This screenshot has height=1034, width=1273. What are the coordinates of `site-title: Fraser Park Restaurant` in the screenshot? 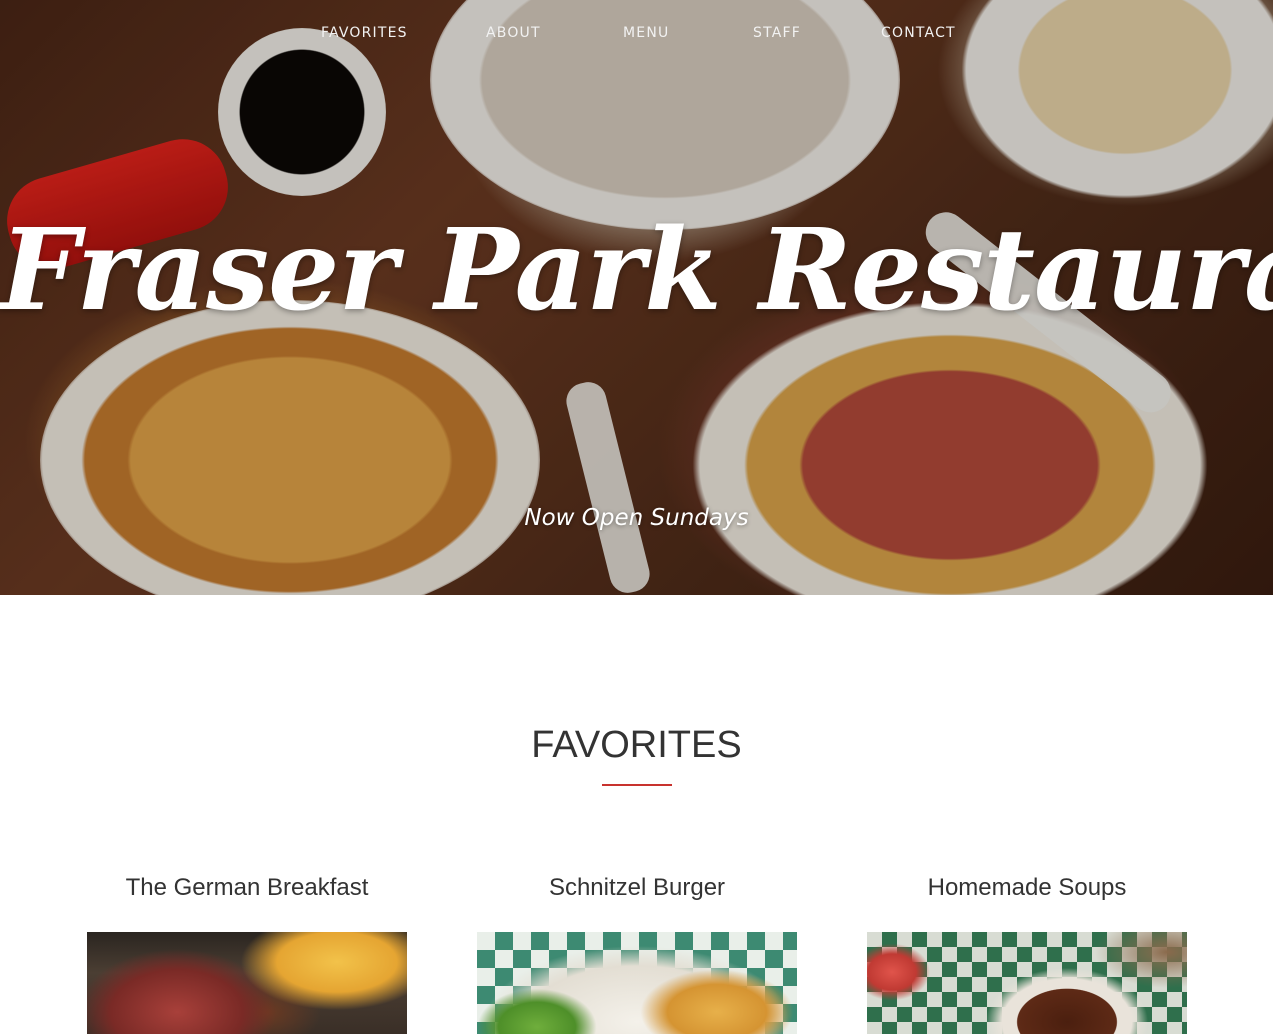 It's located at (636, 270).